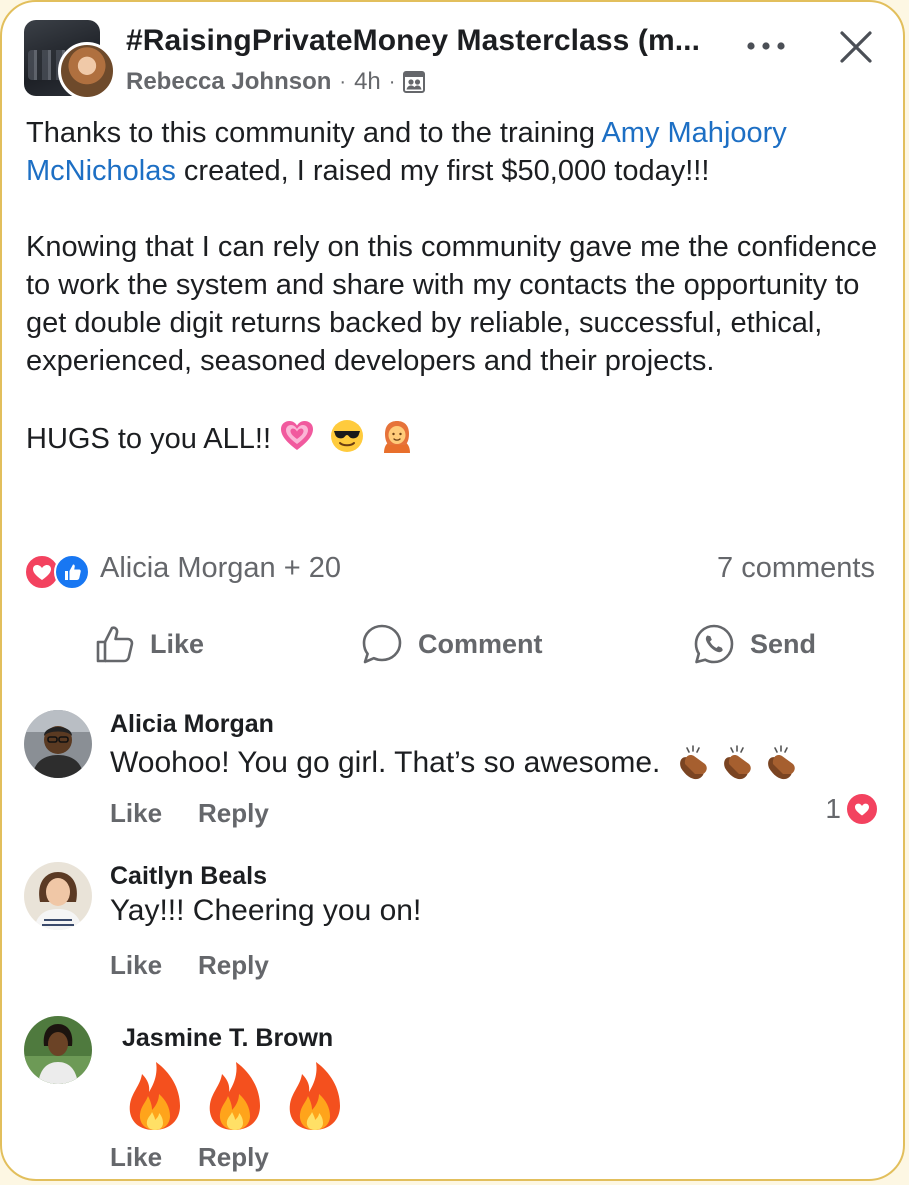  What do you see at coordinates (414, 82) in the screenshot?
I see `group-audience-icon` at bounding box center [414, 82].